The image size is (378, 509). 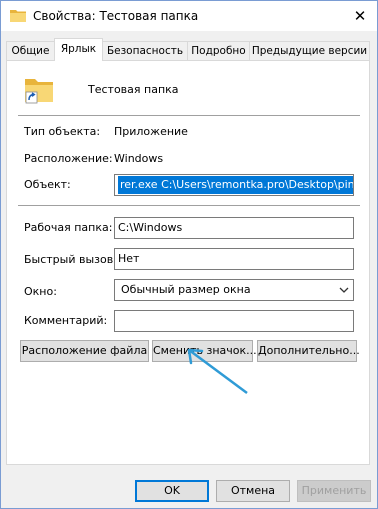 I want to click on window-state-value: Обычный размер окна, so click(x=186, y=289).